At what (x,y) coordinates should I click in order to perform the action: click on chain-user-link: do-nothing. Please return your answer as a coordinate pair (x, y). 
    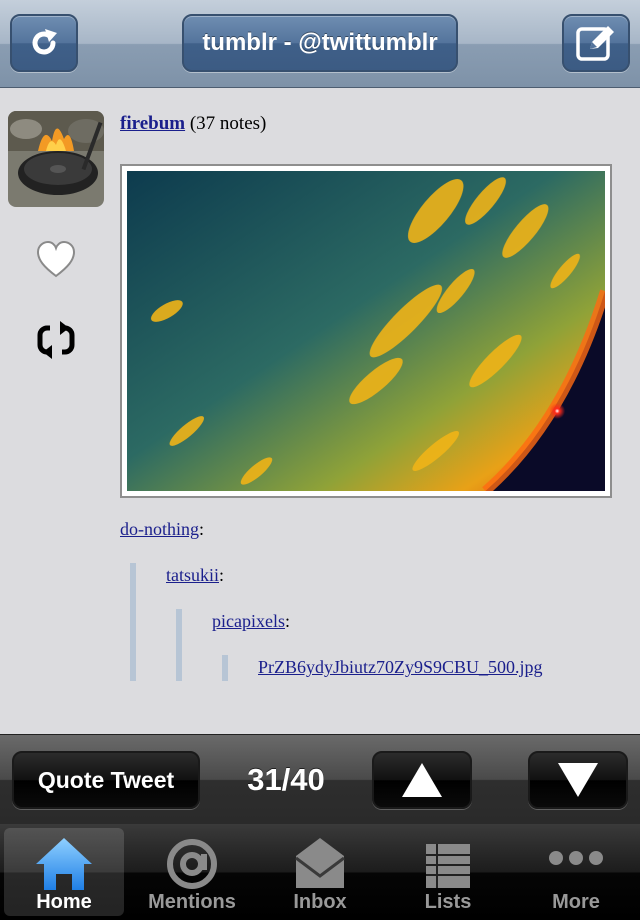
    Looking at the image, I should click on (159, 529).